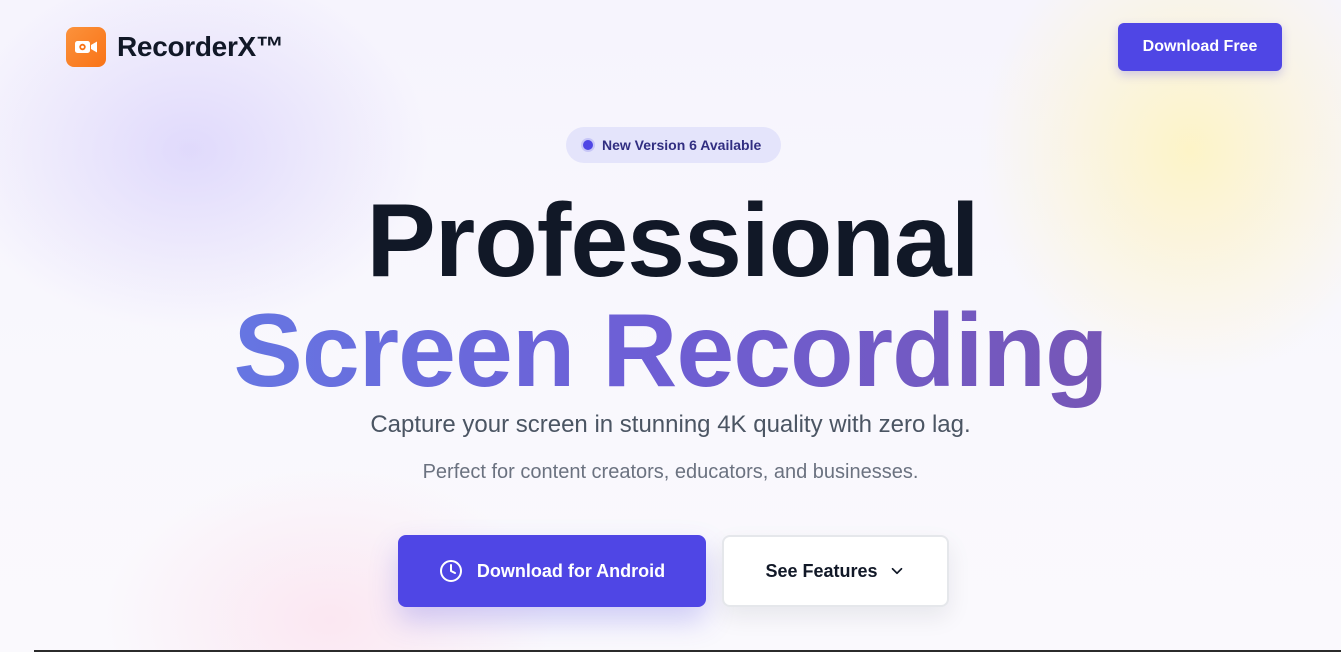 The height and width of the screenshot is (652, 1341). Describe the element at coordinates (672, 241) in the screenshot. I see `hero-title-line1: Professional` at that location.